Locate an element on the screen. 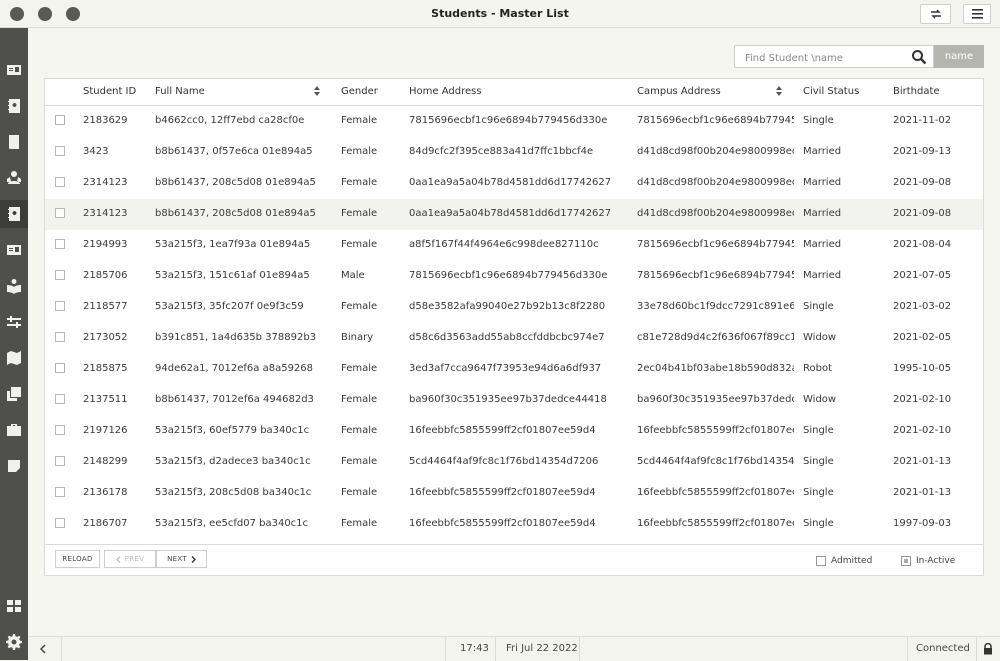  column-header-birthdate: Birthdate is located at coordinates (916, 91).